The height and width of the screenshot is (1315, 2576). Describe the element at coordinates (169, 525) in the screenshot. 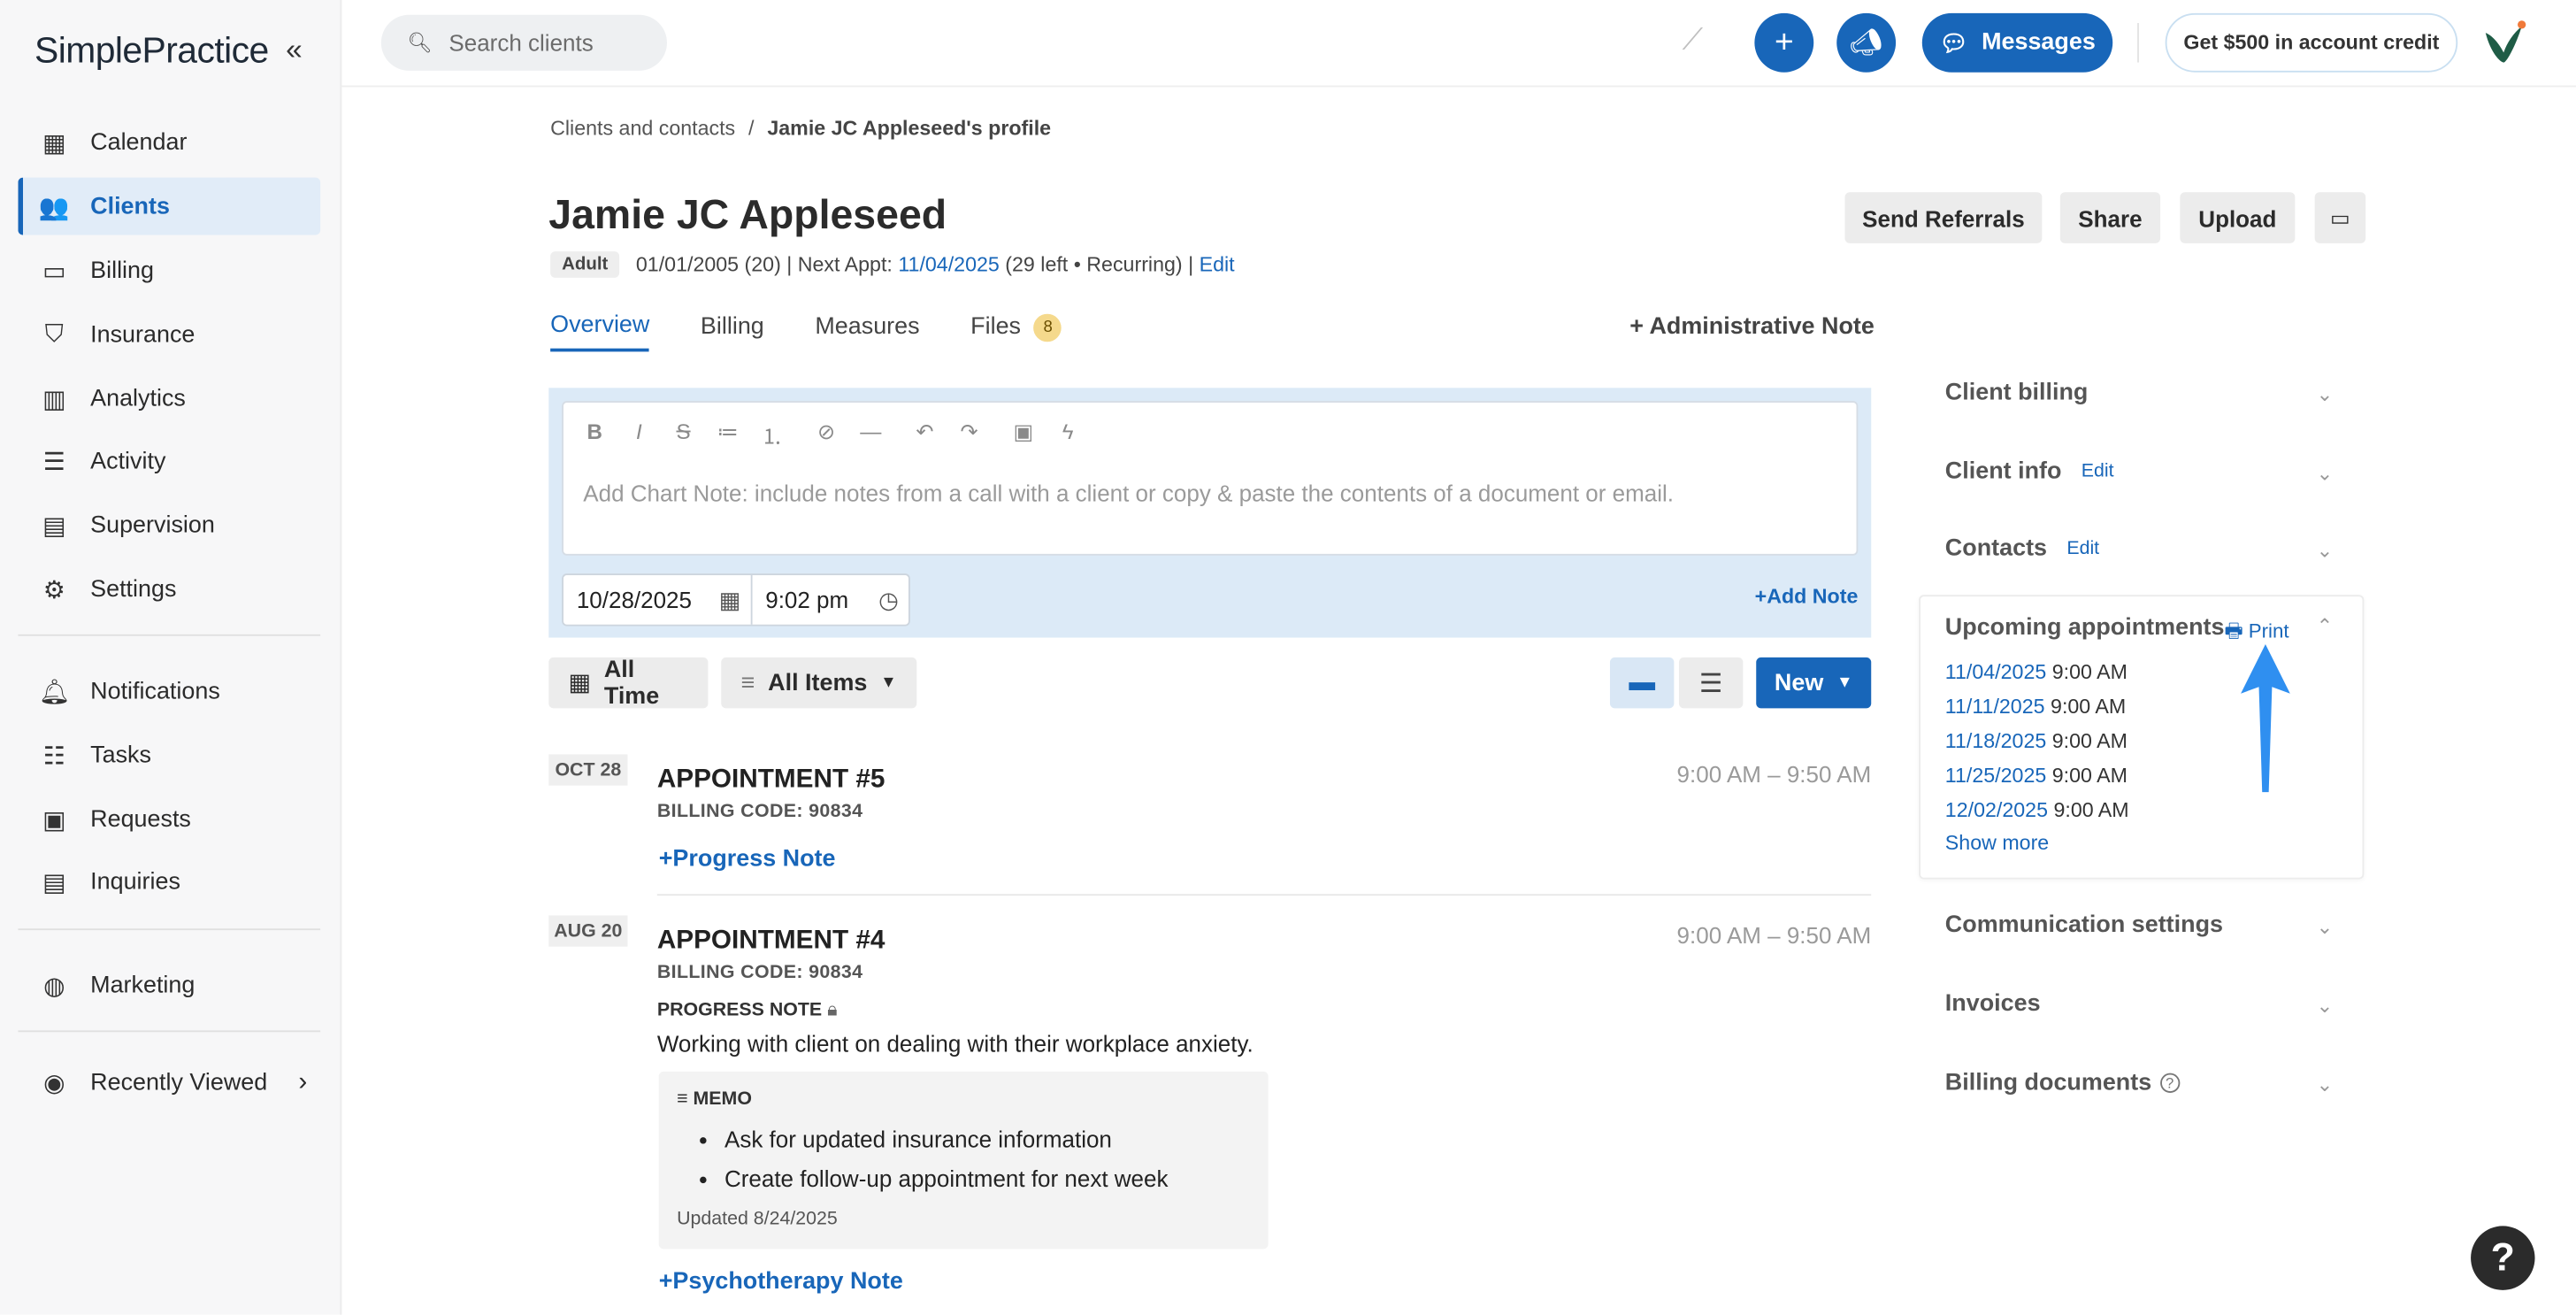

I see `sidebar-item-supervision: ▤ Supervision` at that location.